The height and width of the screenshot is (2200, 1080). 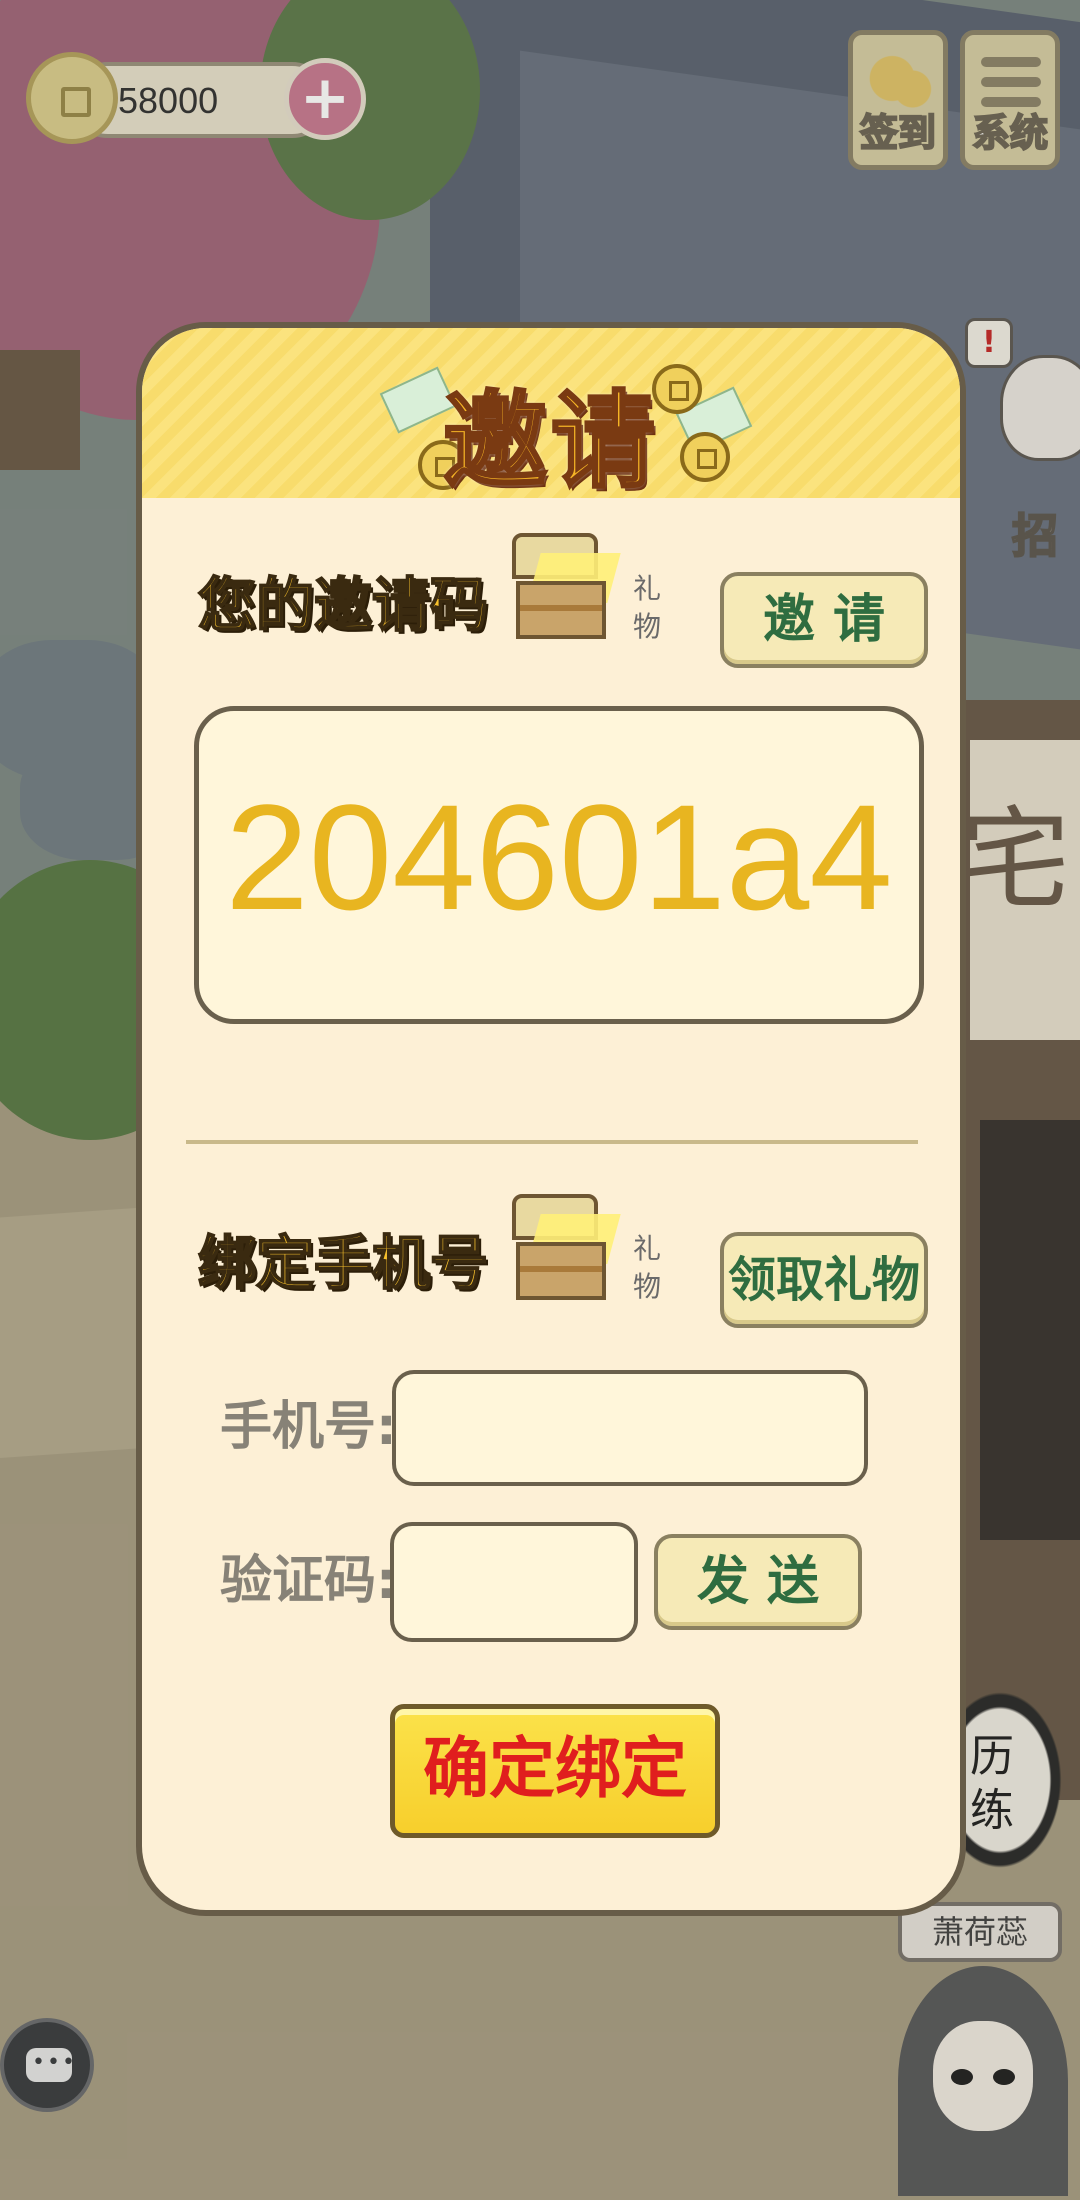 I want to click on phone-input, so click(x=630, y=1428).